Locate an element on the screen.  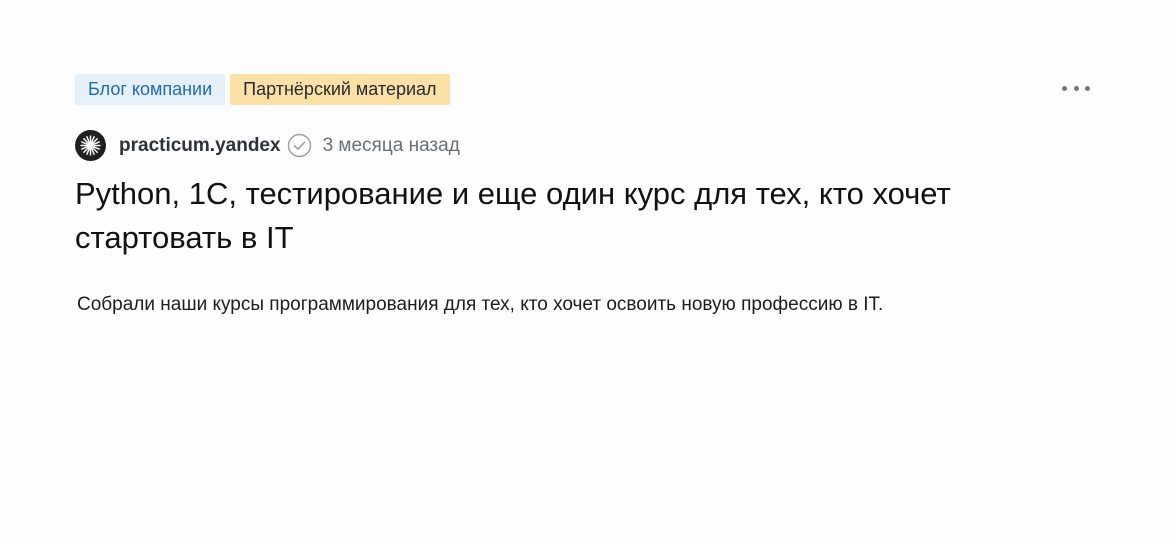
practicum-logo-icon is located at coordinates (90, 145).